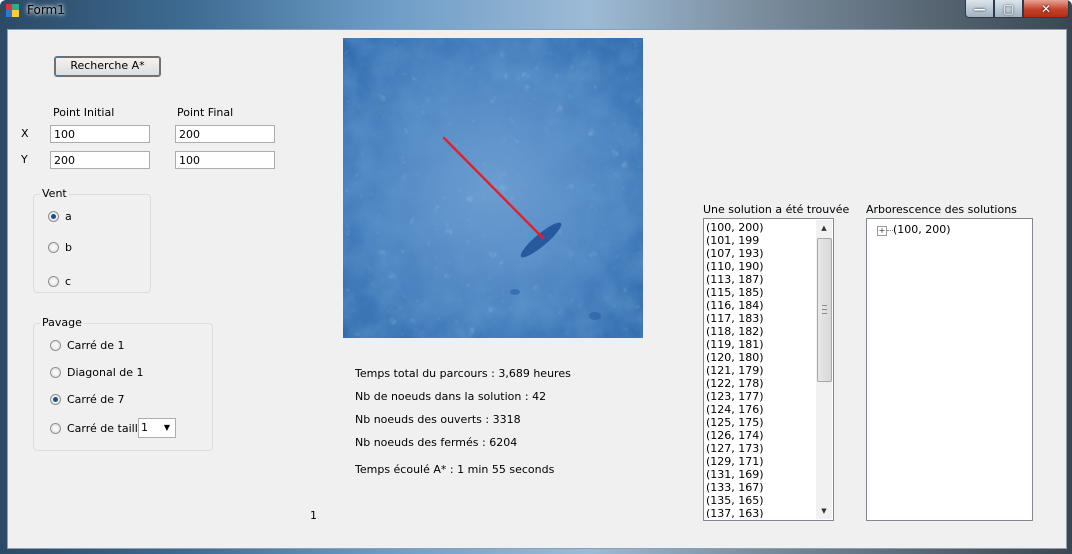 The width and height of the screenshot is (1072, 554). I want to click on vent-option-label: b, so click(68, 247).